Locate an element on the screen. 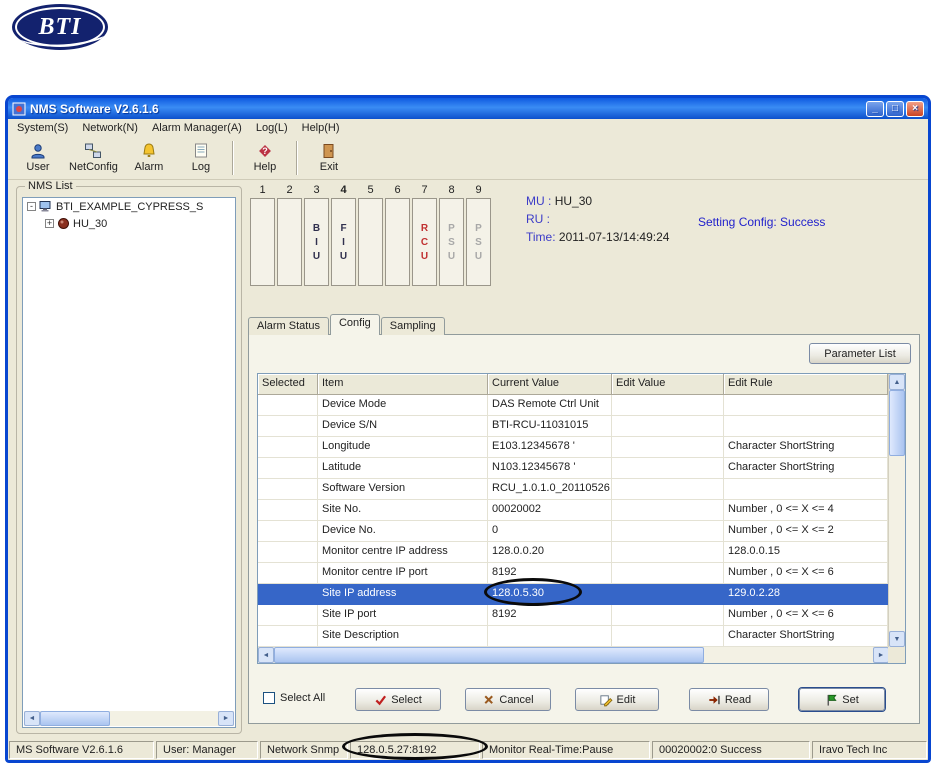 The width and height of the screenshot is (936, 771). table-horizontal-scrollbar: ◄ ► is located at coordinates (573, 655).